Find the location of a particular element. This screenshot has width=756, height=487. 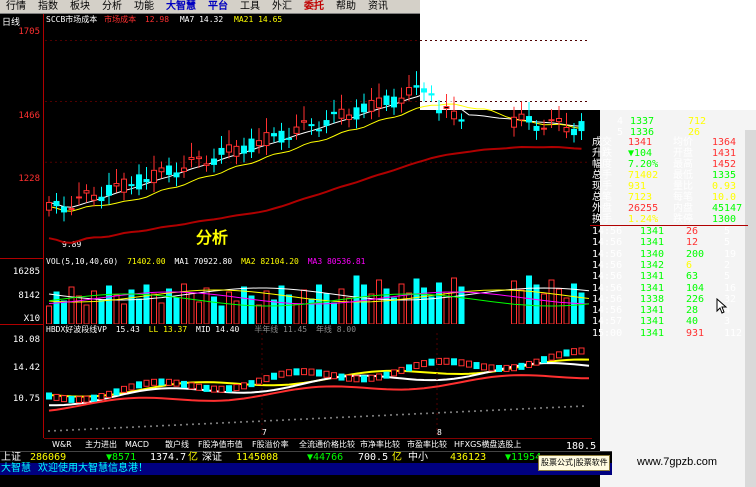

stat-label: 最高 is located at coordinates (683, 164).